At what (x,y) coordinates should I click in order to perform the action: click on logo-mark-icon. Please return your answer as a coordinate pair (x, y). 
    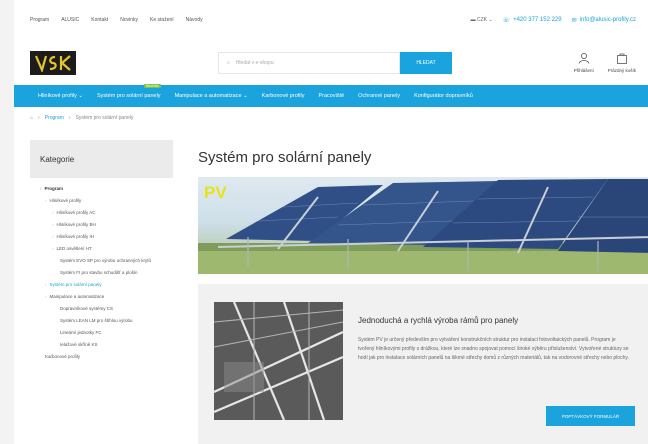
    Looking at the image, I should click on (52, 63).